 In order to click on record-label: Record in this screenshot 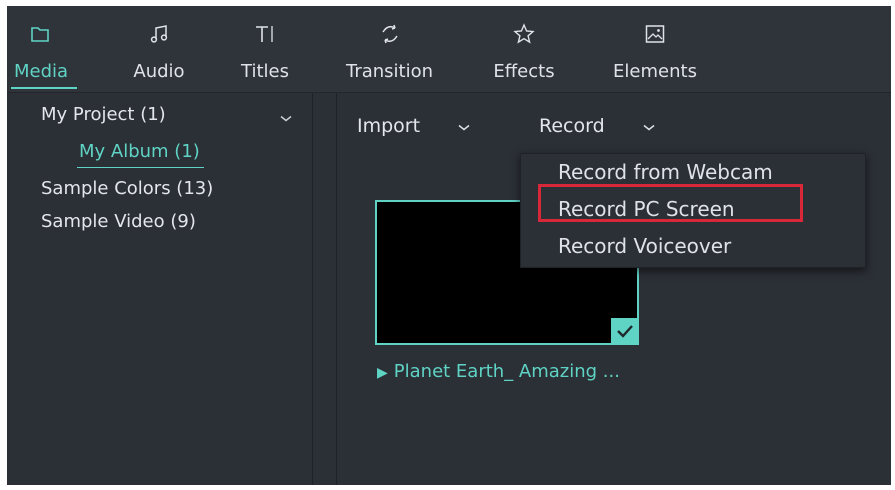, I will do `click(572, 126)`.